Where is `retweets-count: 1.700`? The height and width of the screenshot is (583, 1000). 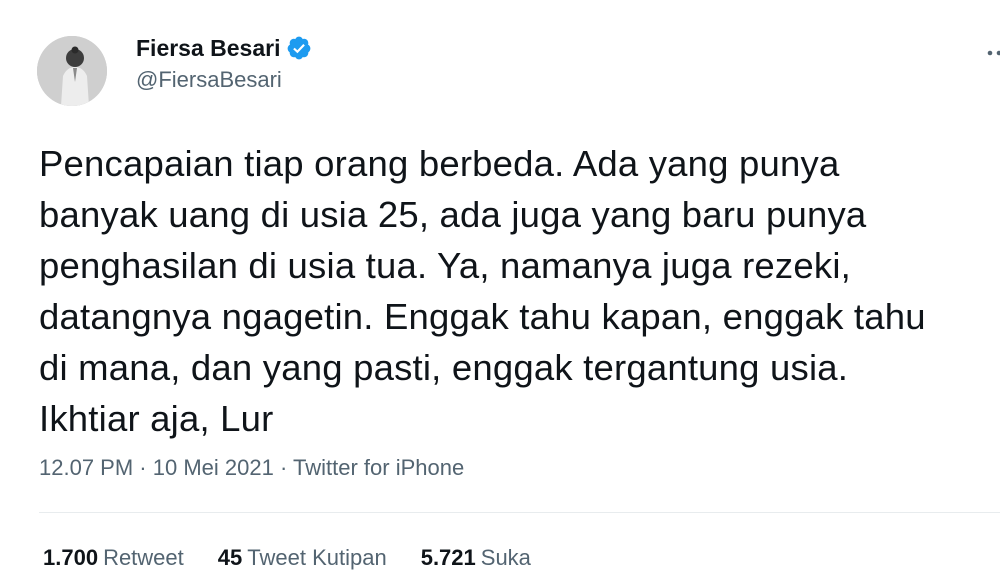 retweets-count: 1.700 is located at coordinates (71, 557).